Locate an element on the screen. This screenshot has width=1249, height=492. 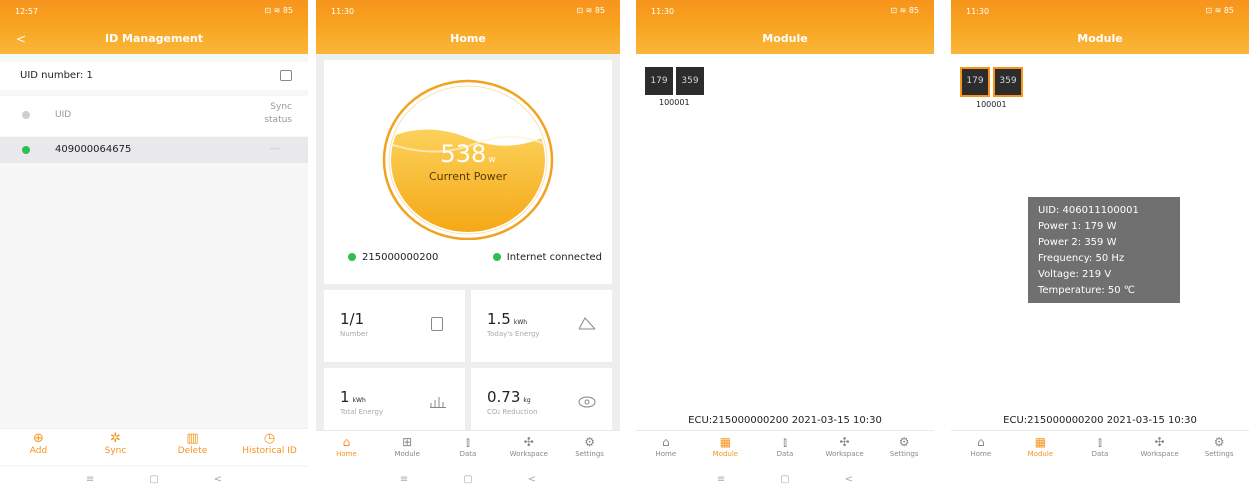
power-number: 538 is located at coordinates (463, 154).